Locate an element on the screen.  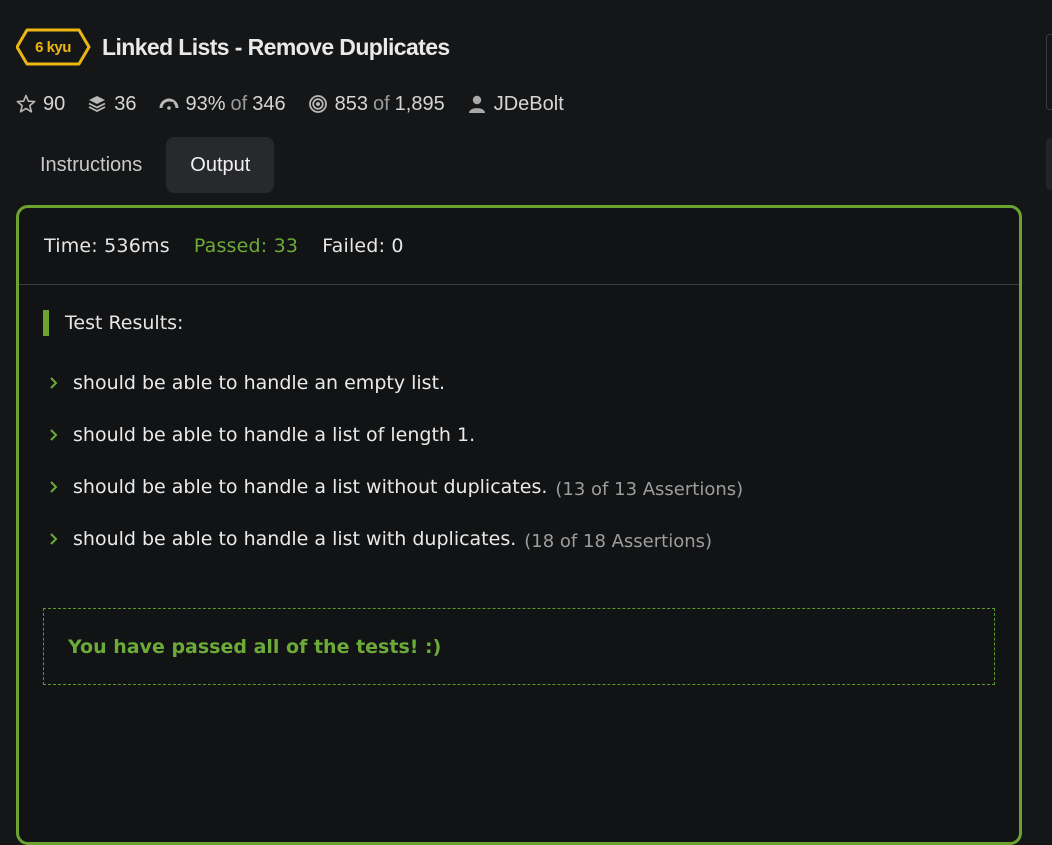
of-label: of is located at coordinates (239, 103).